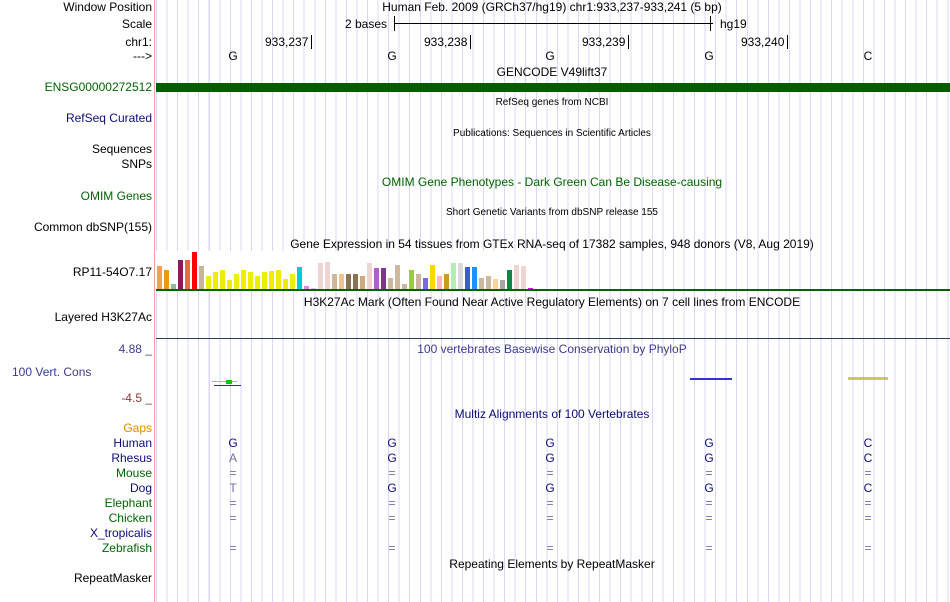 The image size is (950, 602). I want to click on species-label: Zebrafish, so click(127, 548).